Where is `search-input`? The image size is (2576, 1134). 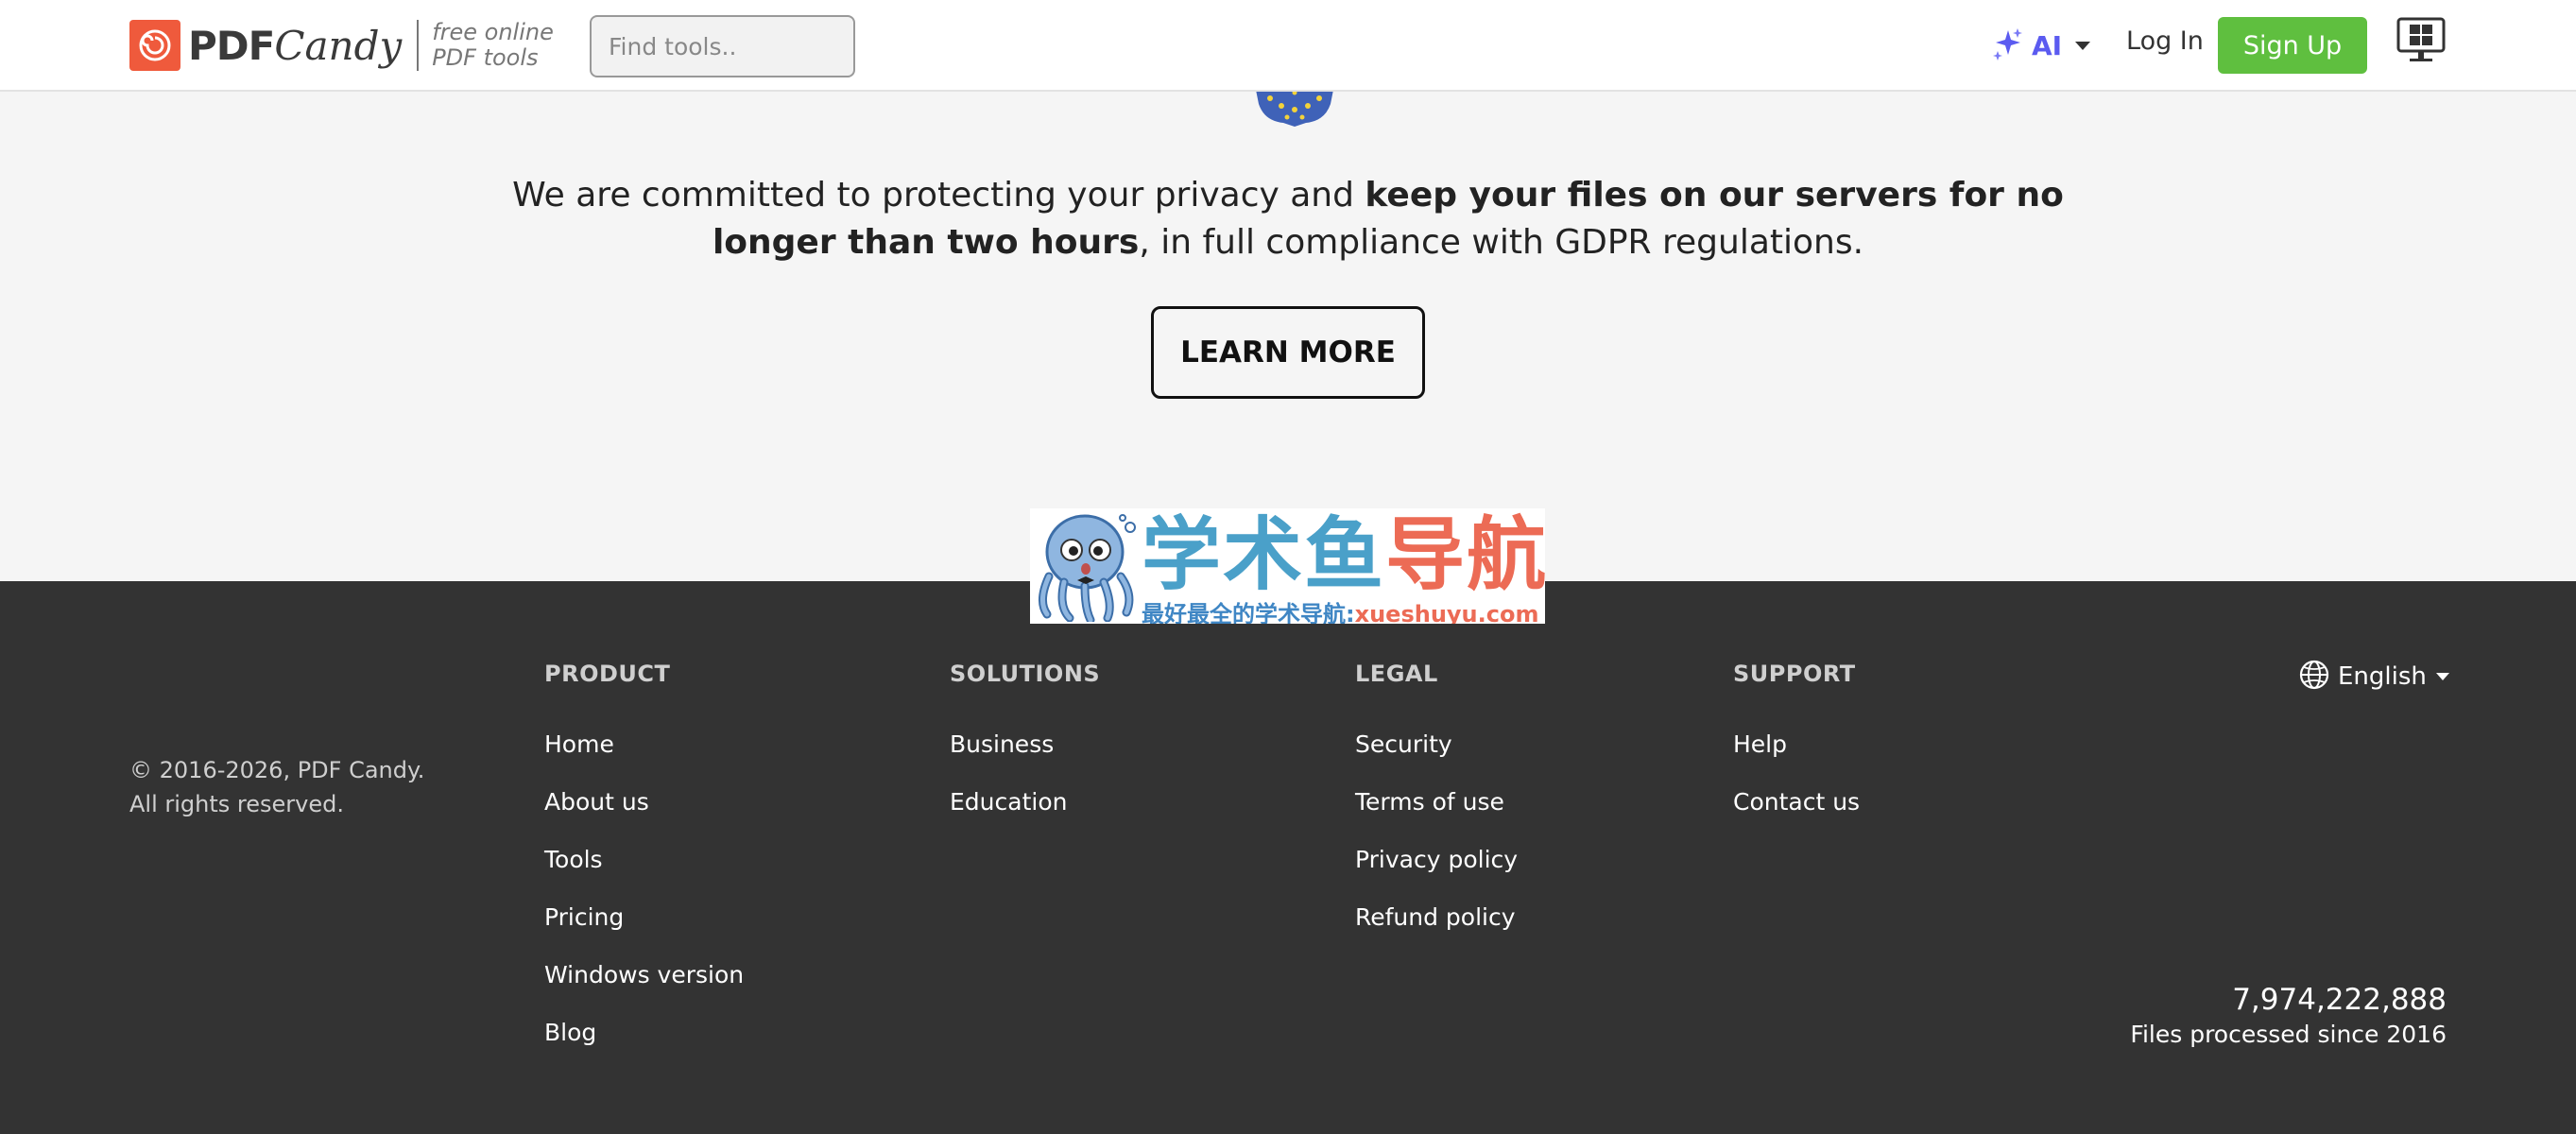 search-input is located at coordinates (722, 46).